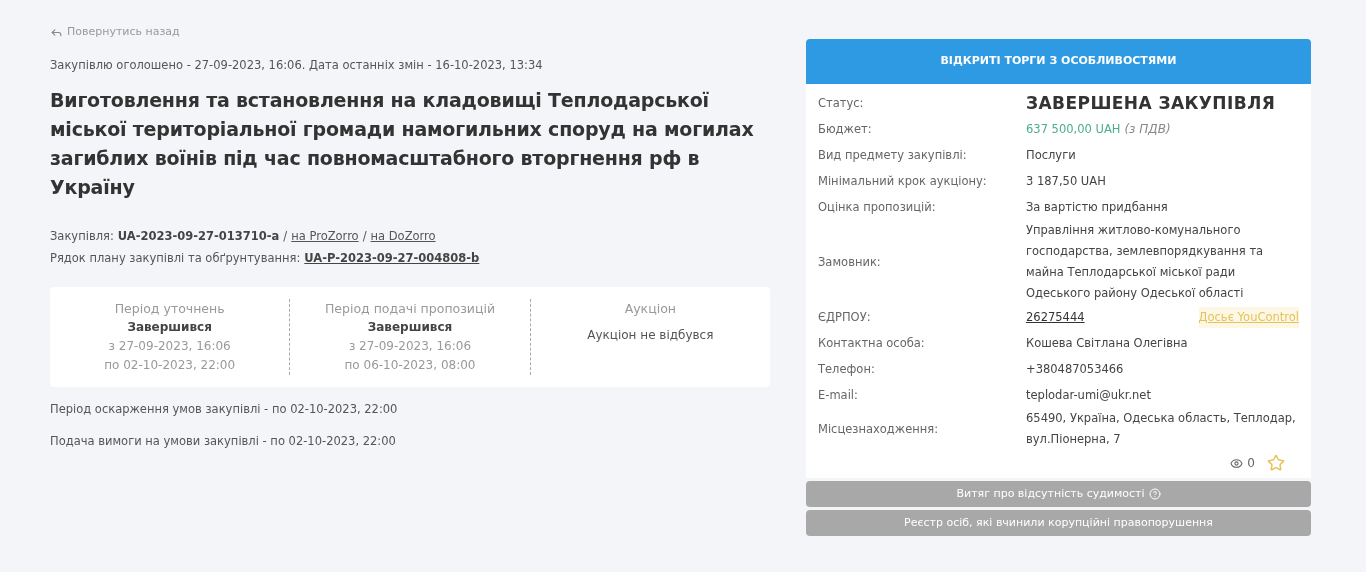 The width and height of the screenshot is (1366, 572). Describe the element at coordinates (1058, 61) in the screenshot. I see `procedure-header: ВІДКРИТІ ТОРГИ З ОСОБЛИВОСТЯМИ` at that location.